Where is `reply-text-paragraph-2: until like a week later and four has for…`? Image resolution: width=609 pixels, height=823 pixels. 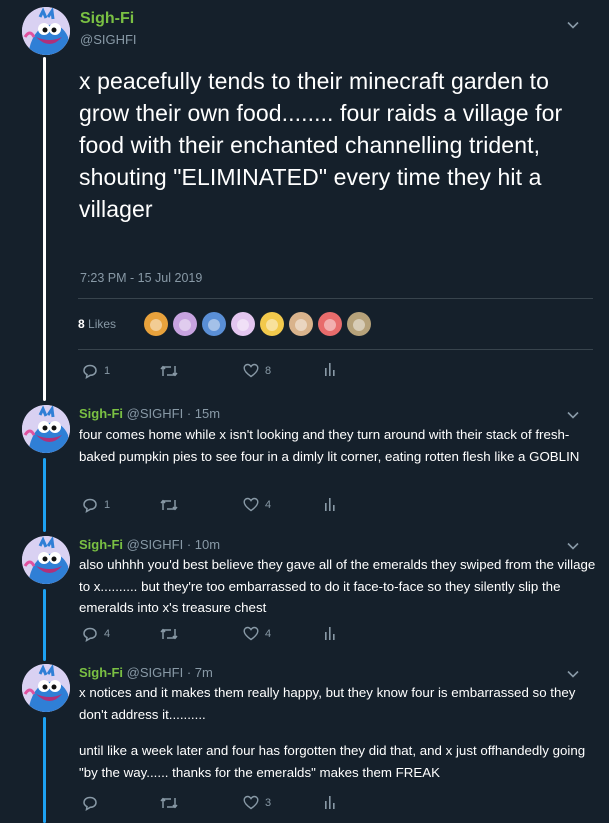
reply-text-paragraph-2: until like a week later and four has for… is located at coordinates (332, 761).